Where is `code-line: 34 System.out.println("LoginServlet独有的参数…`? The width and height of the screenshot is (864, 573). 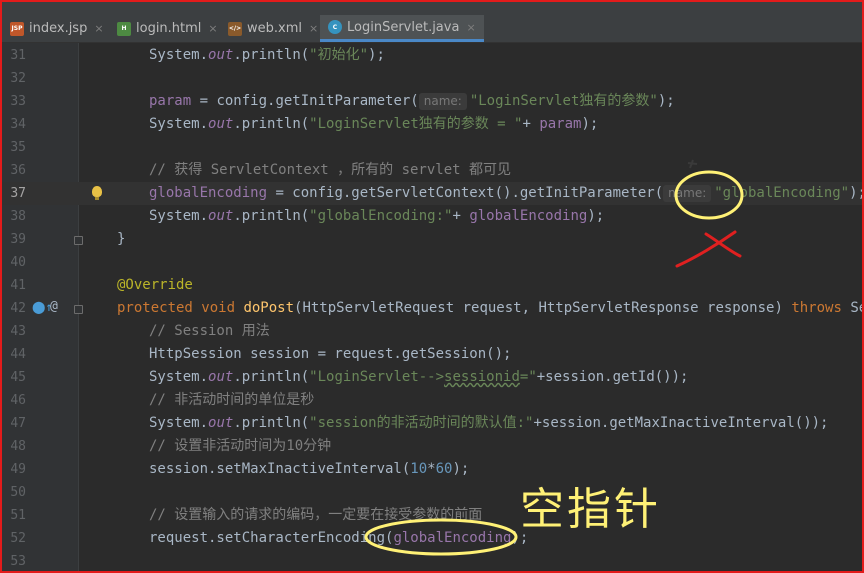 code-line: 34 System.out.println("LoginServlet独有的参数… is located at coordinates (432, 124).